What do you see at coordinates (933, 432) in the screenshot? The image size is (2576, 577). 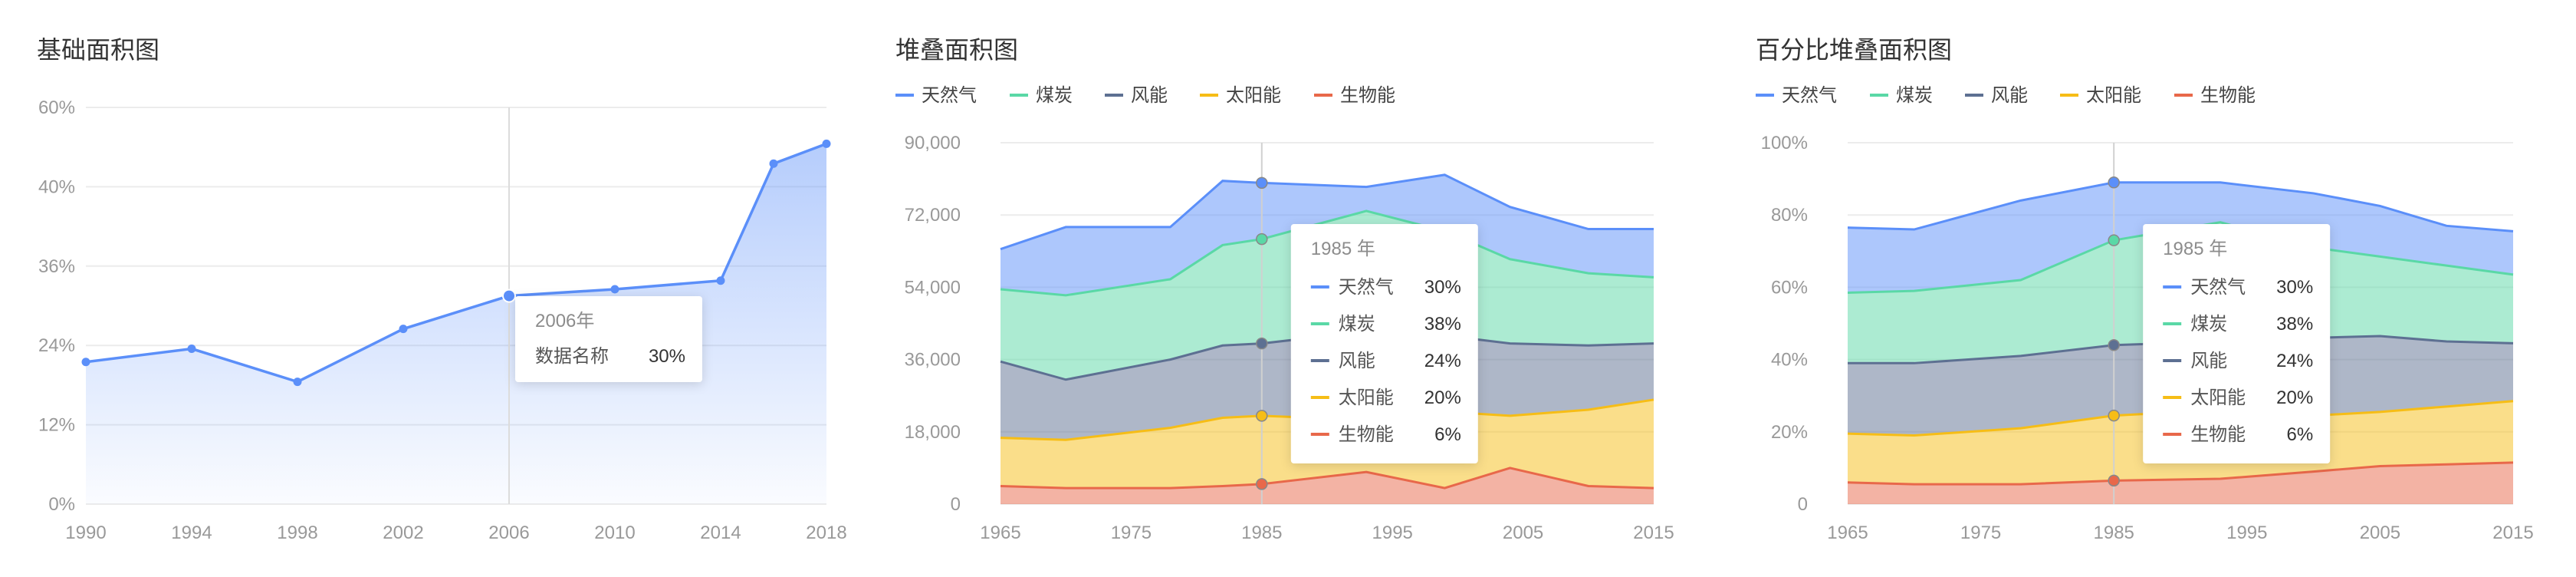 I see `y-tick-label: 18,000` at bounding box center [933, 432].